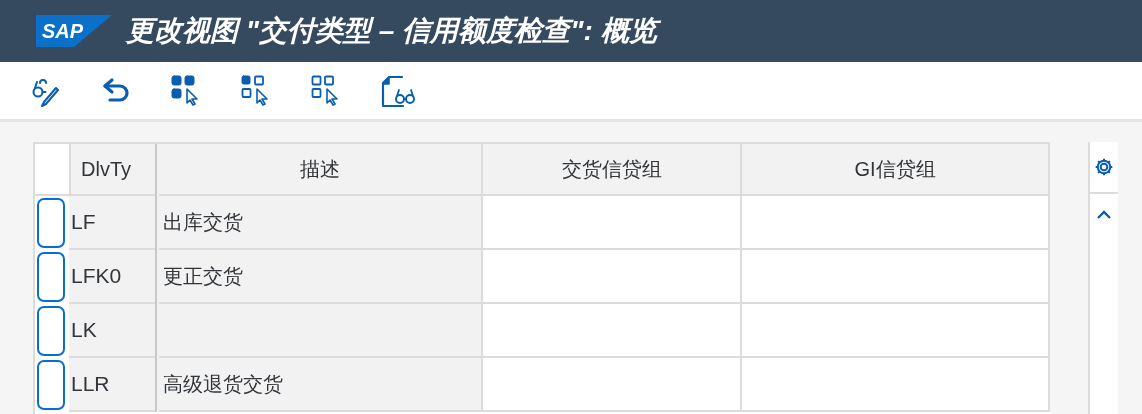  I want to click on sap-logo: SAP, so click(74, 31).